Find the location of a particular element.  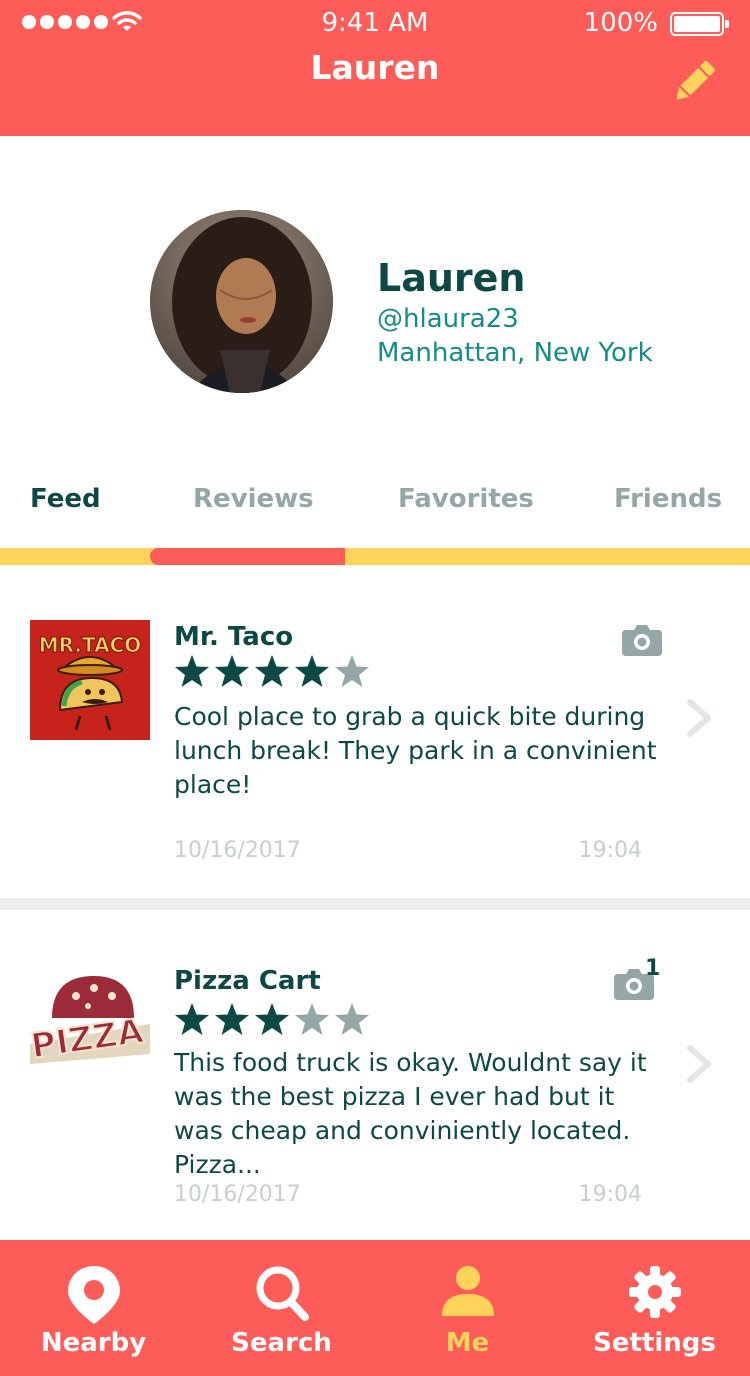

pizza-cart-logo-text: PIZZA is located at coordinates (88, 1038).